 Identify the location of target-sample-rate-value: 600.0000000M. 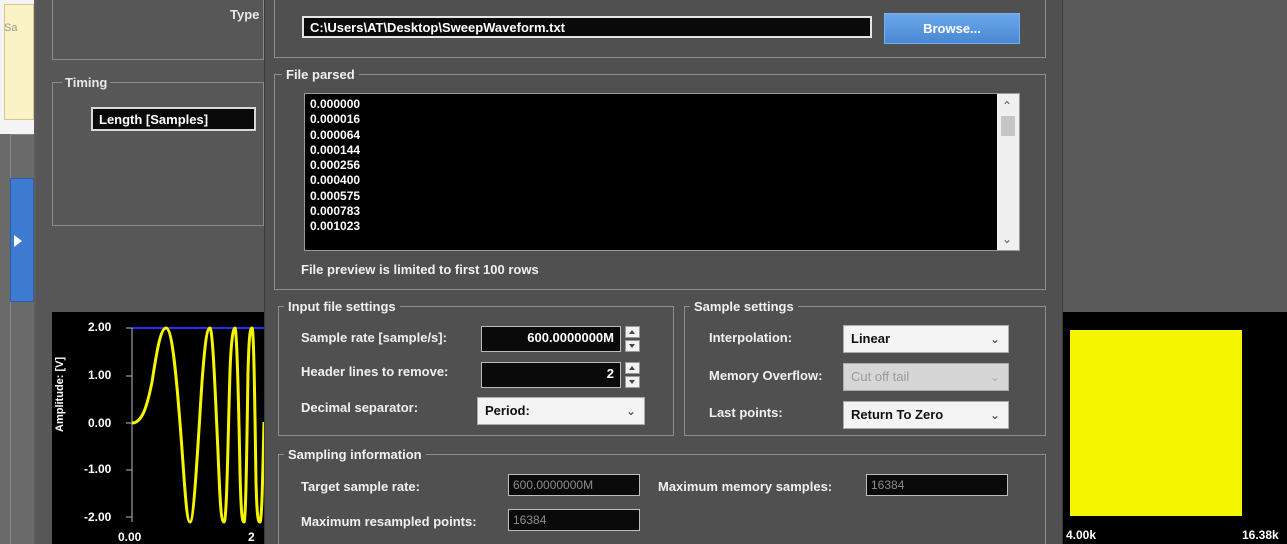
(574, 485).